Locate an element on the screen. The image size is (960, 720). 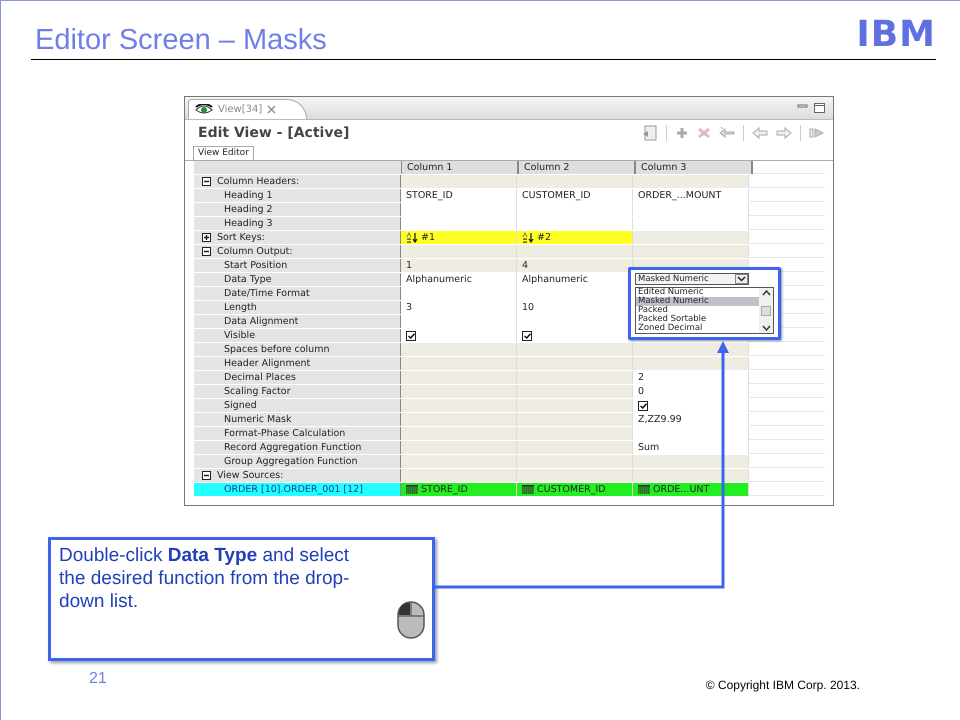
property-label: Group Aggregation Function is located at coordinates (297, 461).